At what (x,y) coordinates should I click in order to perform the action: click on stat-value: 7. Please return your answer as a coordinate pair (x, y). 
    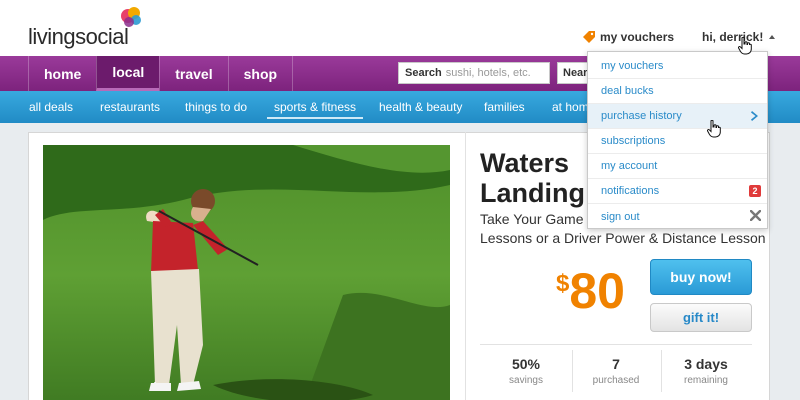
    Looking at the image, I should click on (616, 364).